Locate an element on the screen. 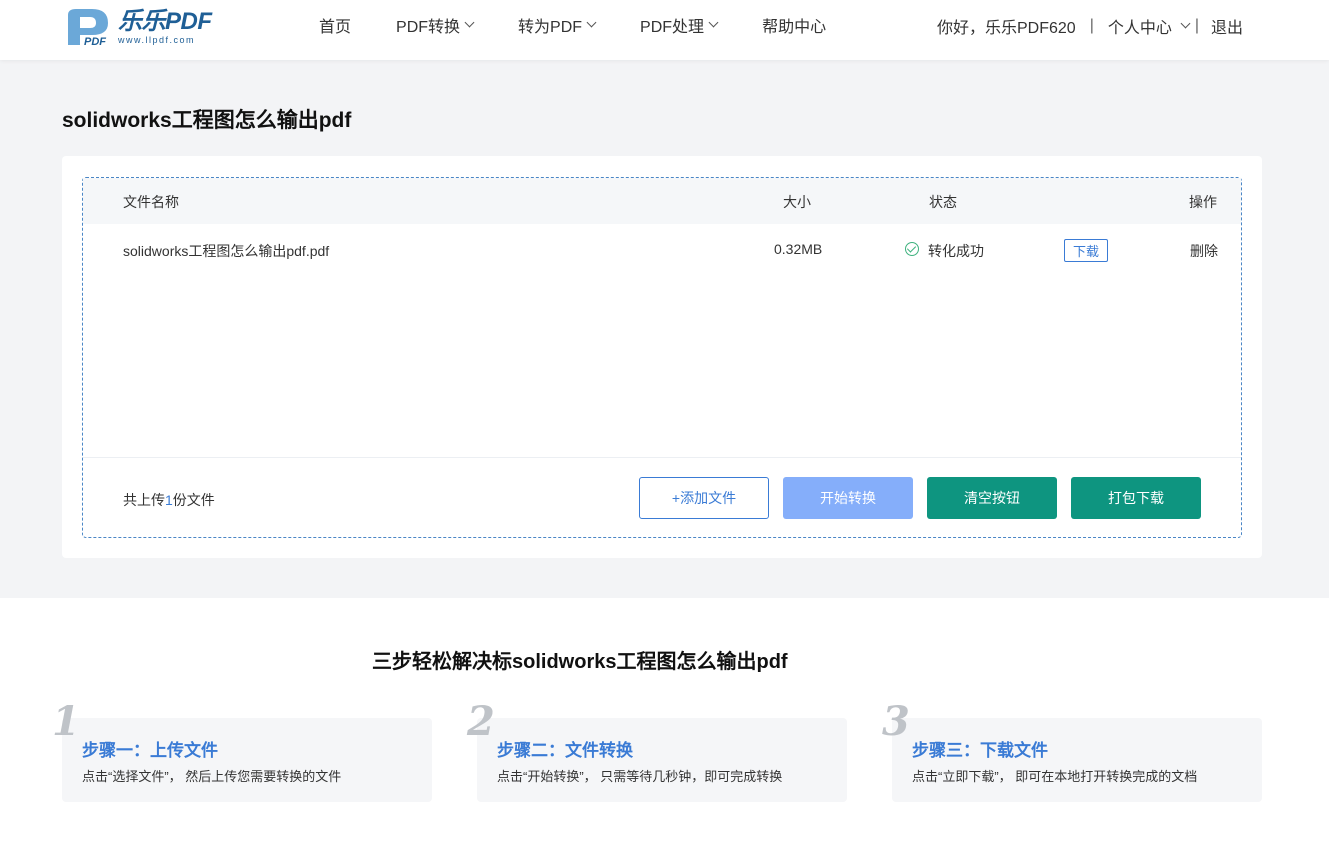 Image resolution: width=1329 pixels, height=845 pixels. file-name: solidworks工程图怎么输出pdf.pdf is located at coordinates (226, 251).